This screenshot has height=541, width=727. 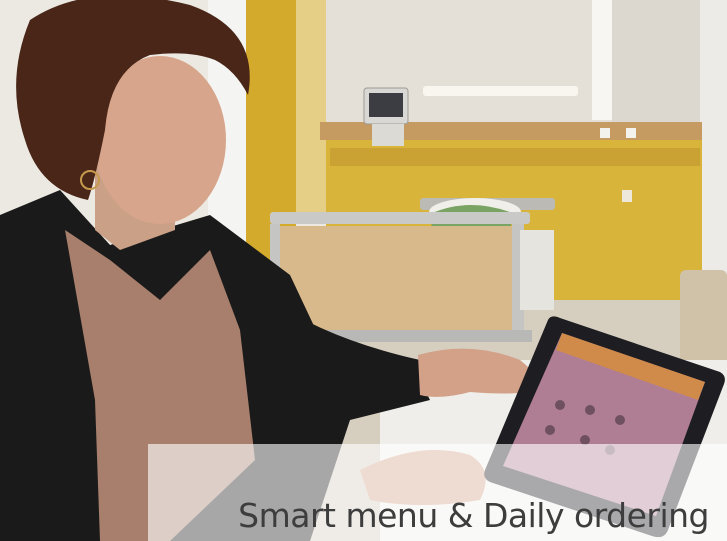 I want to click on wall-band, so click(x=515, y=157).